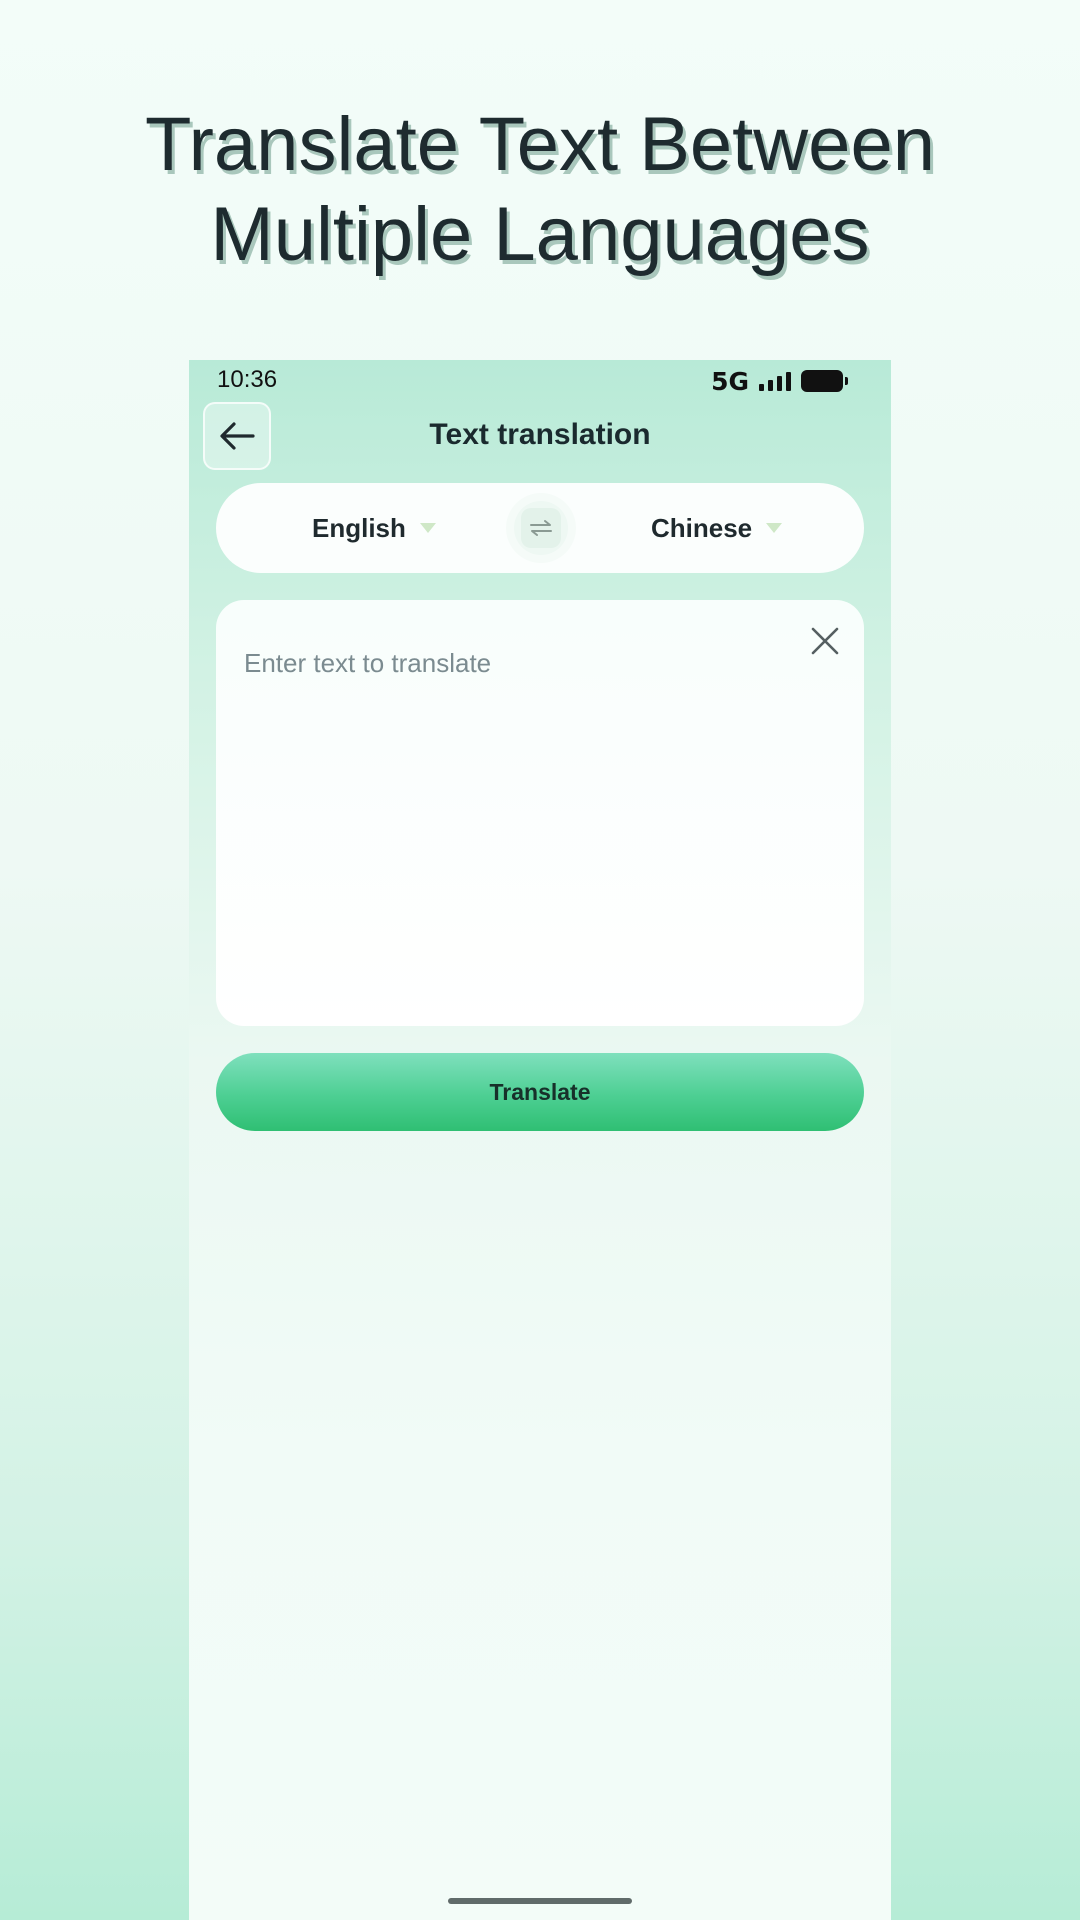  Describe the element at coordinates (359, 527) in the screenshot. I see `source-language-label: English` at that location.